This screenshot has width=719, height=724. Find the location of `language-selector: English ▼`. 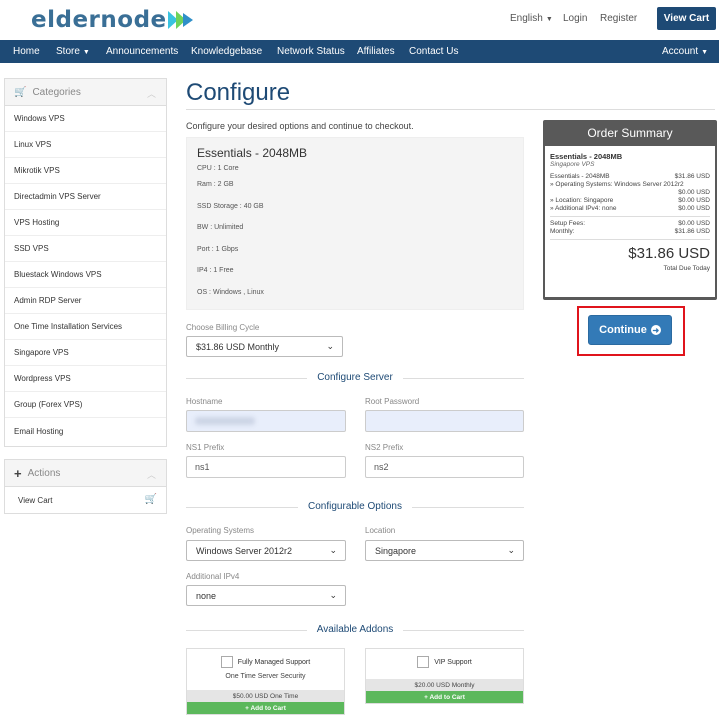

language-selector: English ▼ is located at coordinates (531, 18).